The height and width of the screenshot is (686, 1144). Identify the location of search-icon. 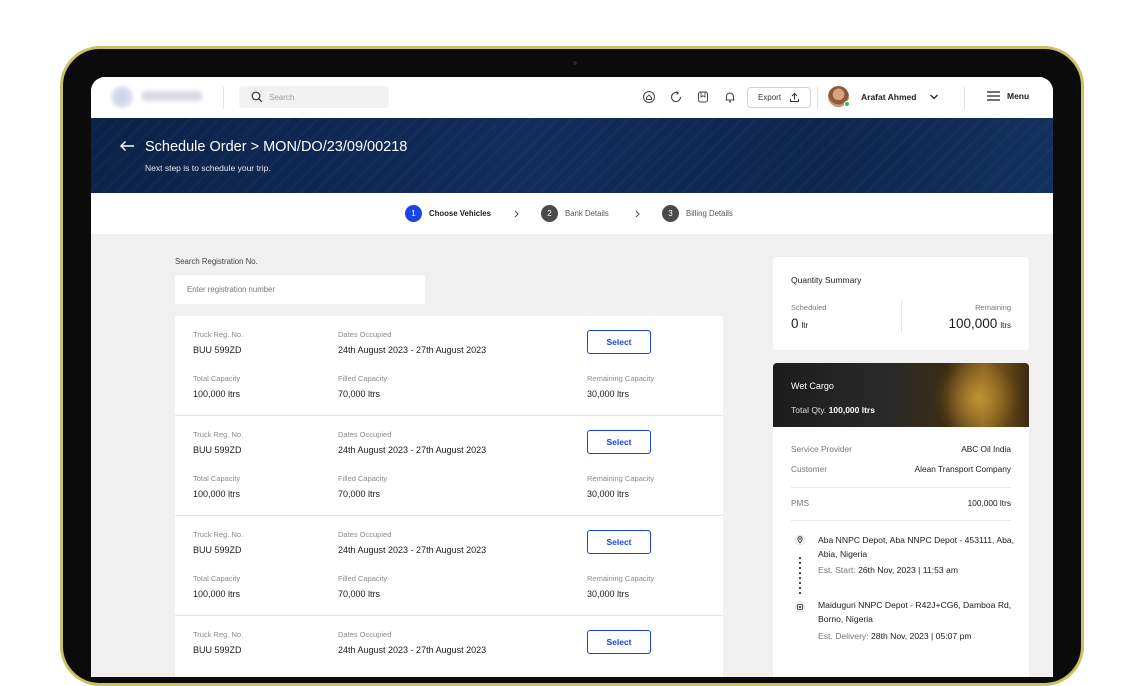
(257, 97).